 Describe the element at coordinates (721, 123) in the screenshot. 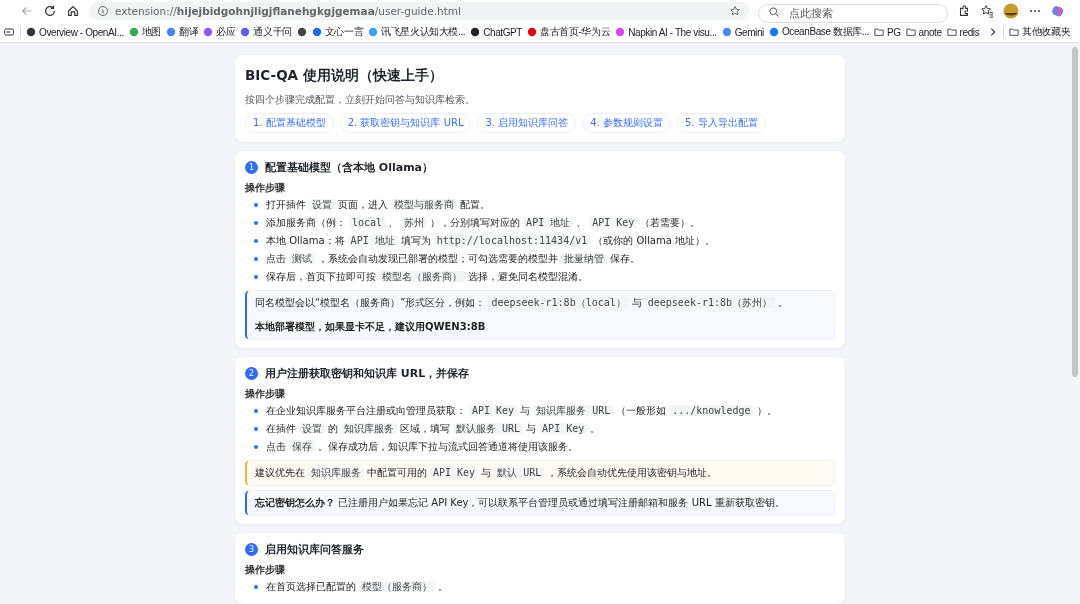

I see `step-link: 5. 导入导出配置` at that location.